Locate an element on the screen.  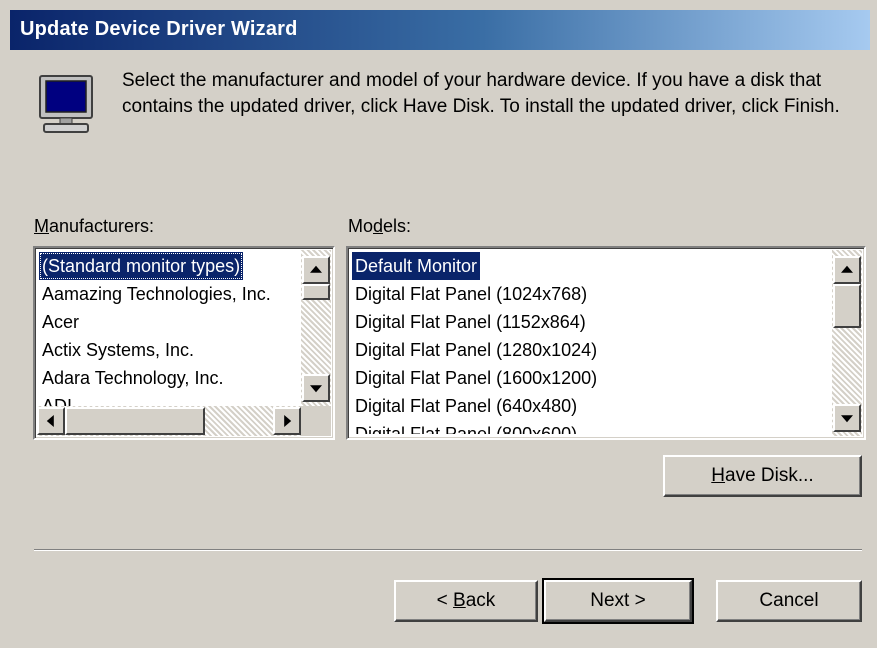
scroll-left-button is located at coordinates (51, 421).